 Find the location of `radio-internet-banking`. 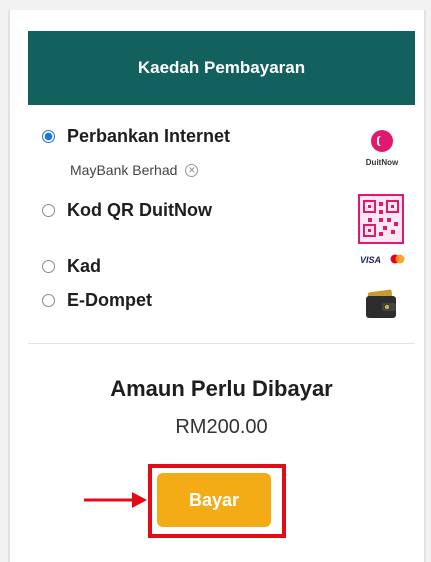

radio-internet-banking is located at coordinates (48, 136).